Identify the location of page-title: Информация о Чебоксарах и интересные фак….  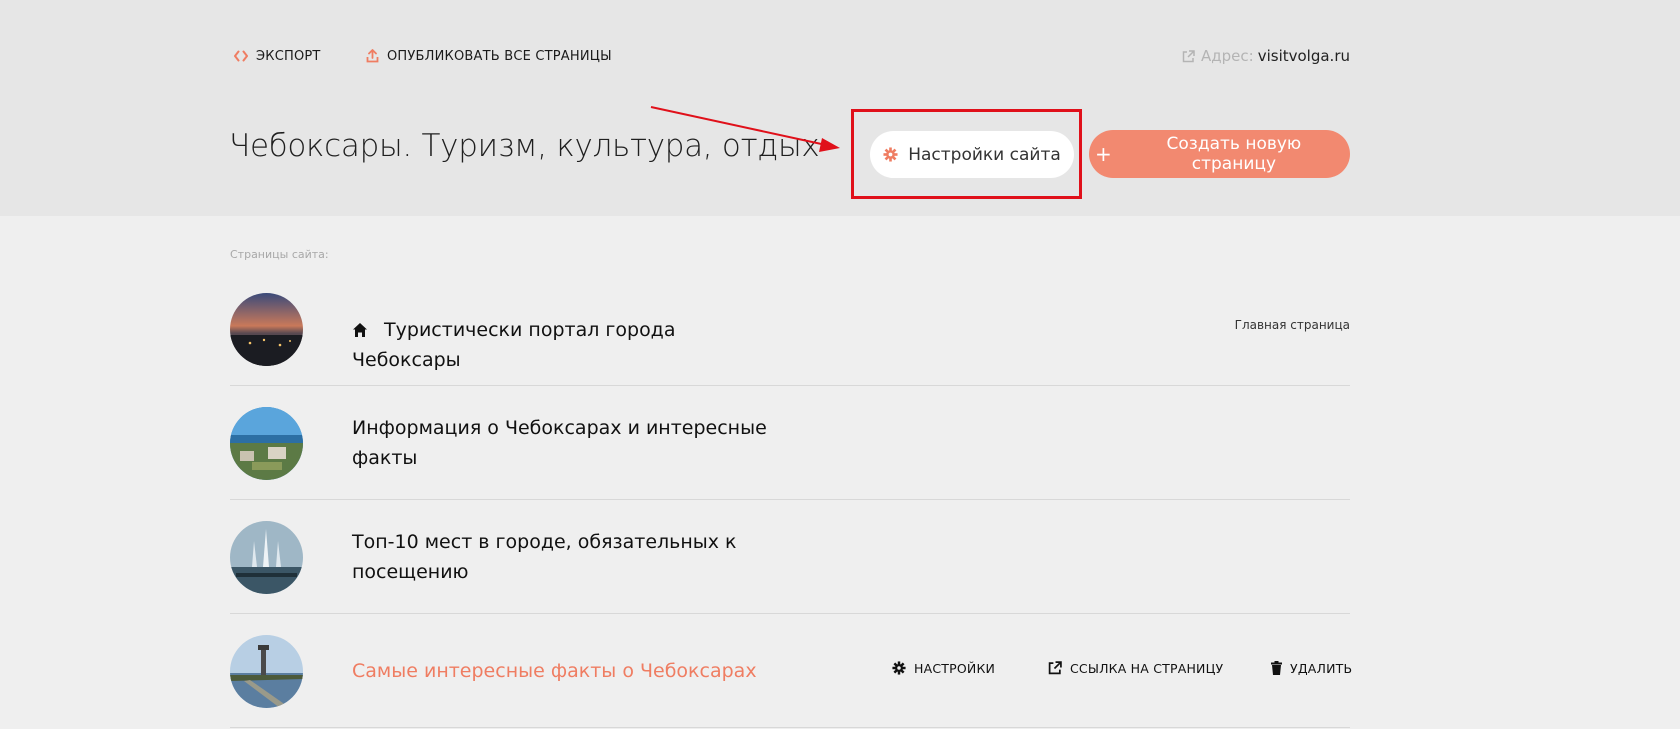
(567, 443).